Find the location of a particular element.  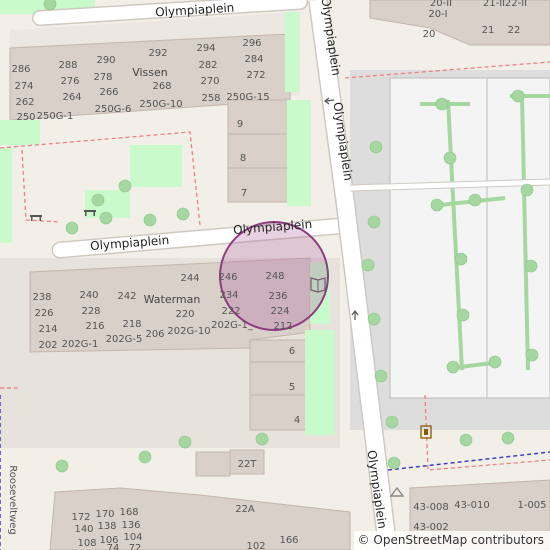

svg-text: 138 is located at coordinates (106, 526).